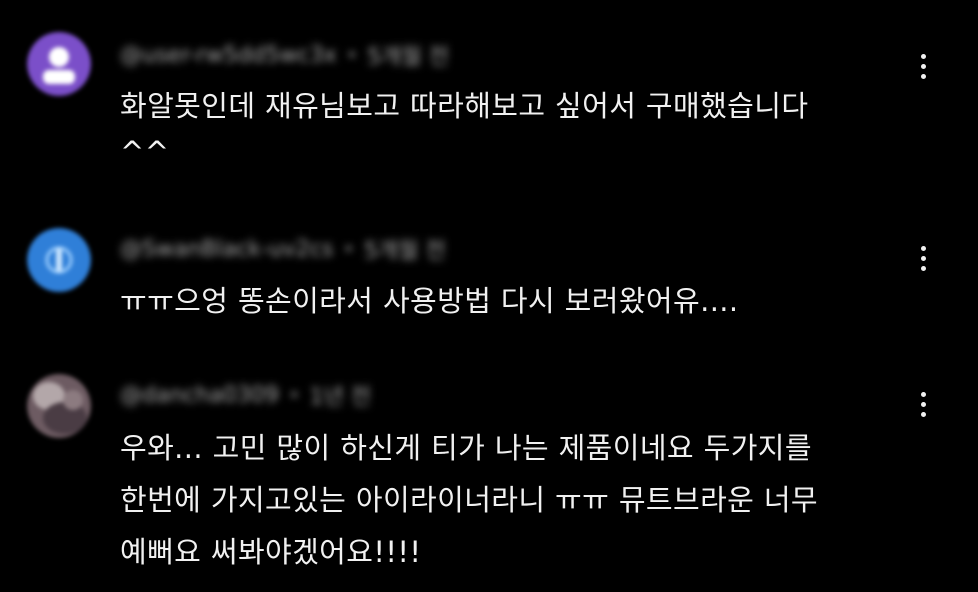 Image resolution: width=978 pixels, height=592 pixels. What do you see at coordinates (199, 395) in the screenshot?
I see `comment-author: @dancha0309` at bounding box center [199, 395].